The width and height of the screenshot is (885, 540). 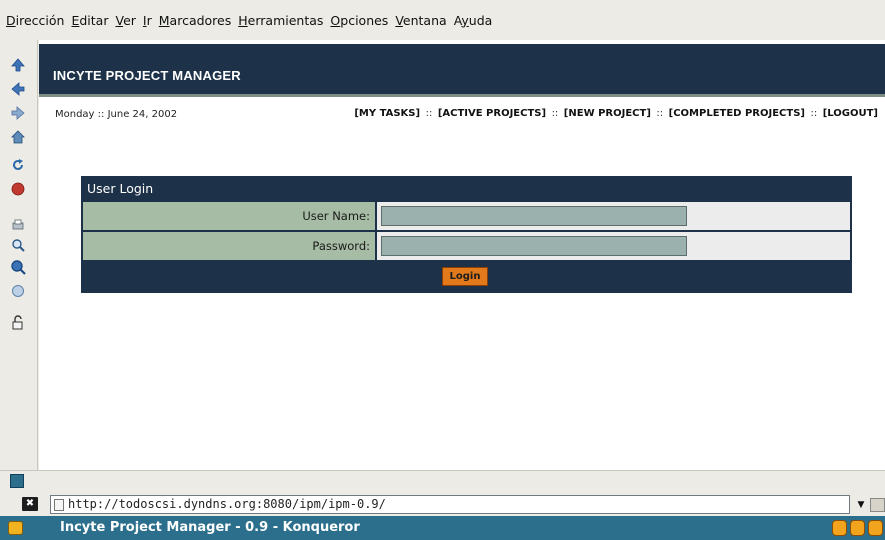 What do you see at coordinates (30, 504) in the screenshot?
I see `clear-location-icon: ✖` at bounding box center [30, 504].